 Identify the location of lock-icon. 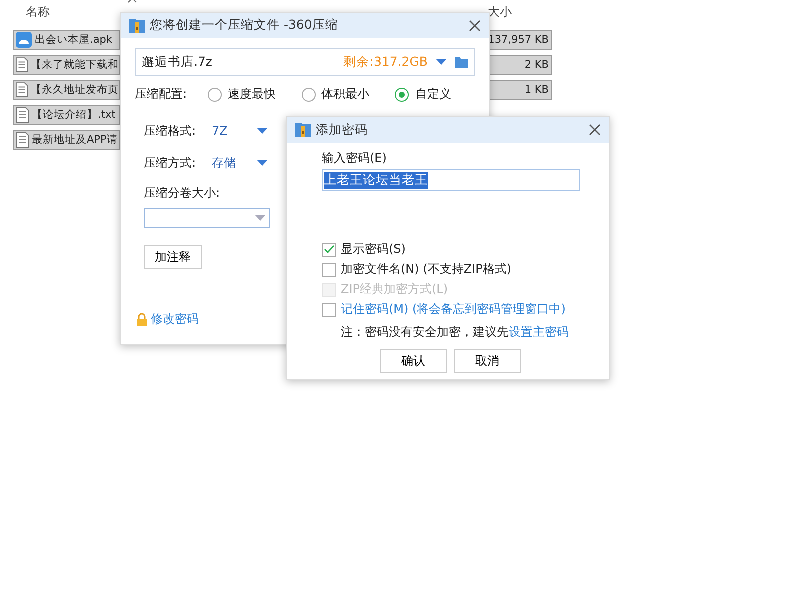
(142, 319).